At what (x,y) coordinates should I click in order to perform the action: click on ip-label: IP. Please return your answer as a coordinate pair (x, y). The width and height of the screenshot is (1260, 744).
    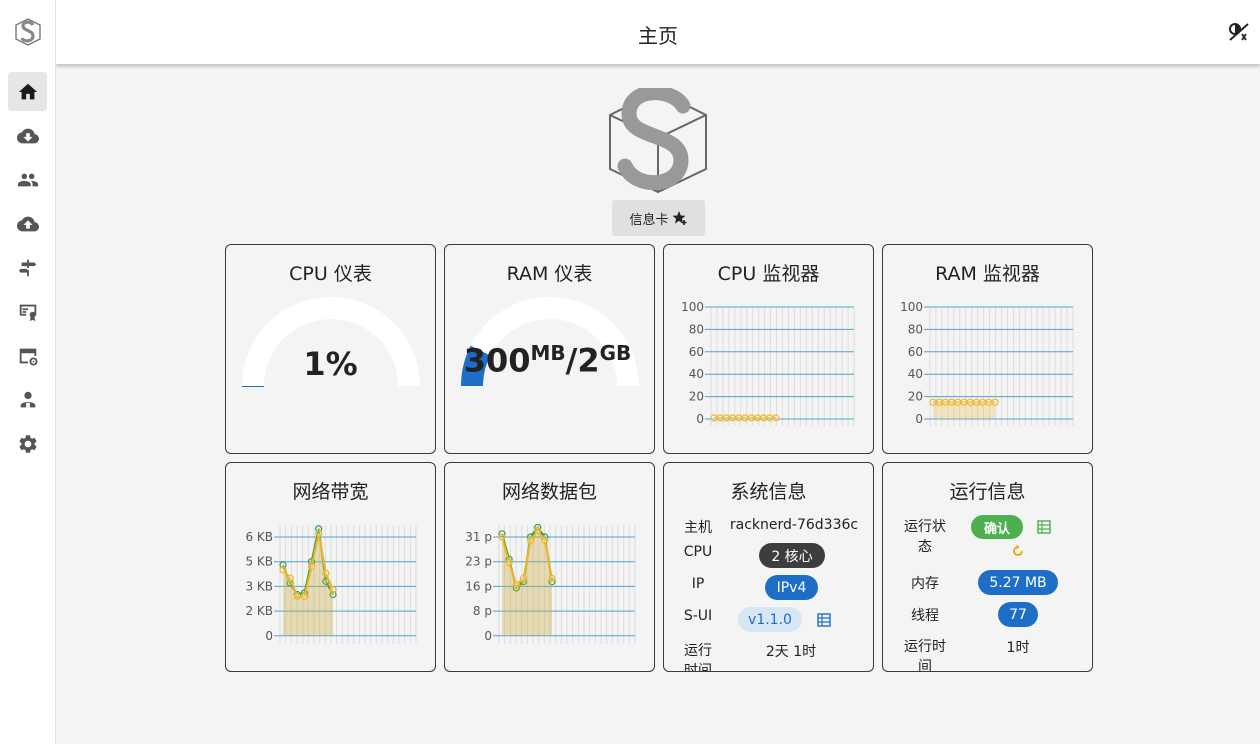
    Looking at the image, I should click on (698, 584).